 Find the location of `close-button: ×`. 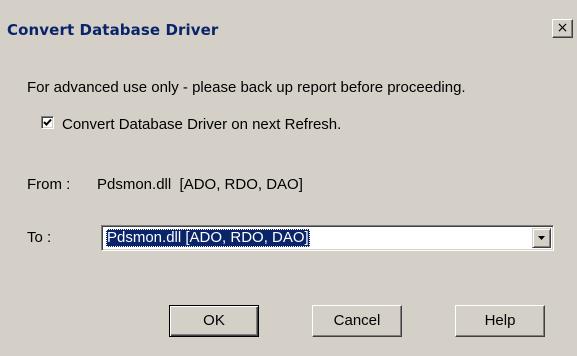

close-button: × is located at coordinates (562, 28).